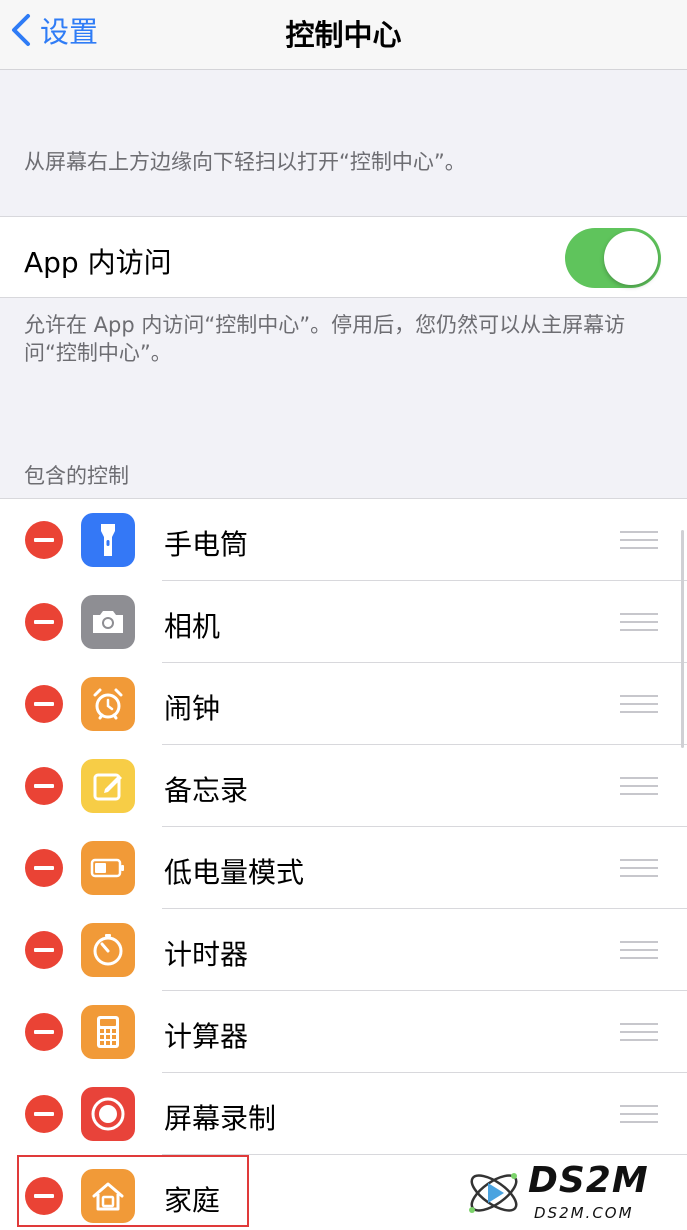 This screenshot has width=687, height=1230. What do you see at coordinates (44, 868) in the screenshot?
I see `remove-low-power-button` at bounding box center [44, 868].